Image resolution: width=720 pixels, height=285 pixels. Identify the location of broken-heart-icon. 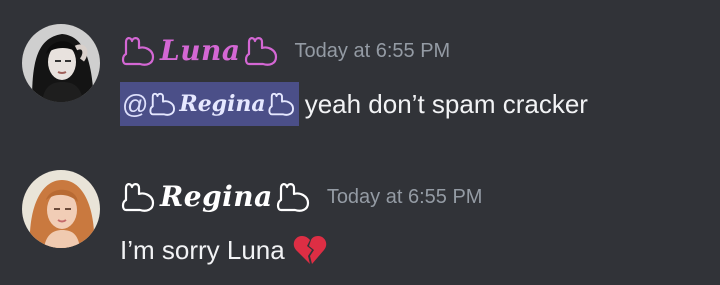
(310, 250).